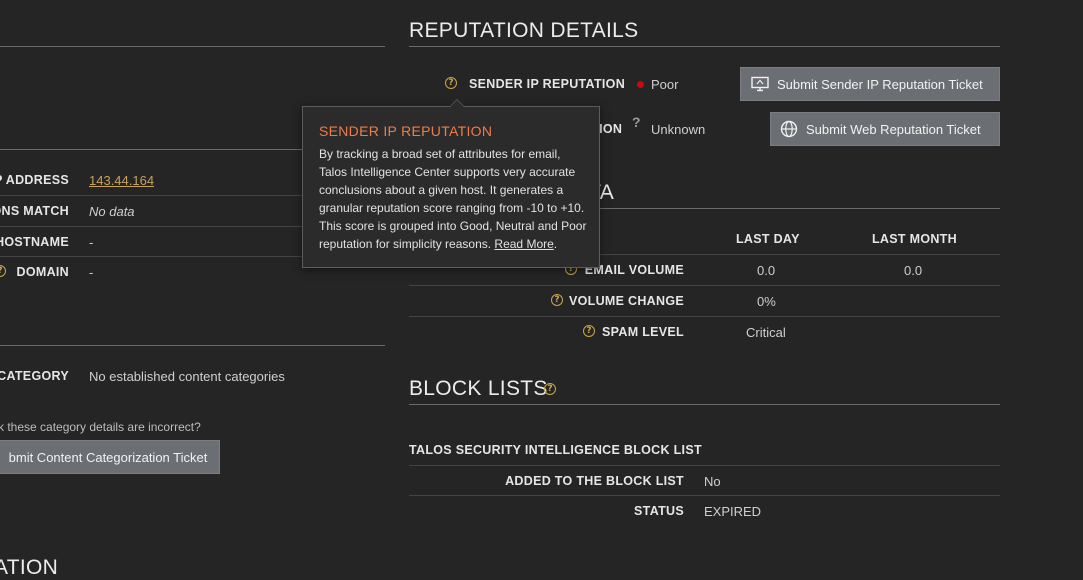 This screenshot has width=1083, height=580. I want to click on web-reputation-value: Unknown, so click(678, 129).